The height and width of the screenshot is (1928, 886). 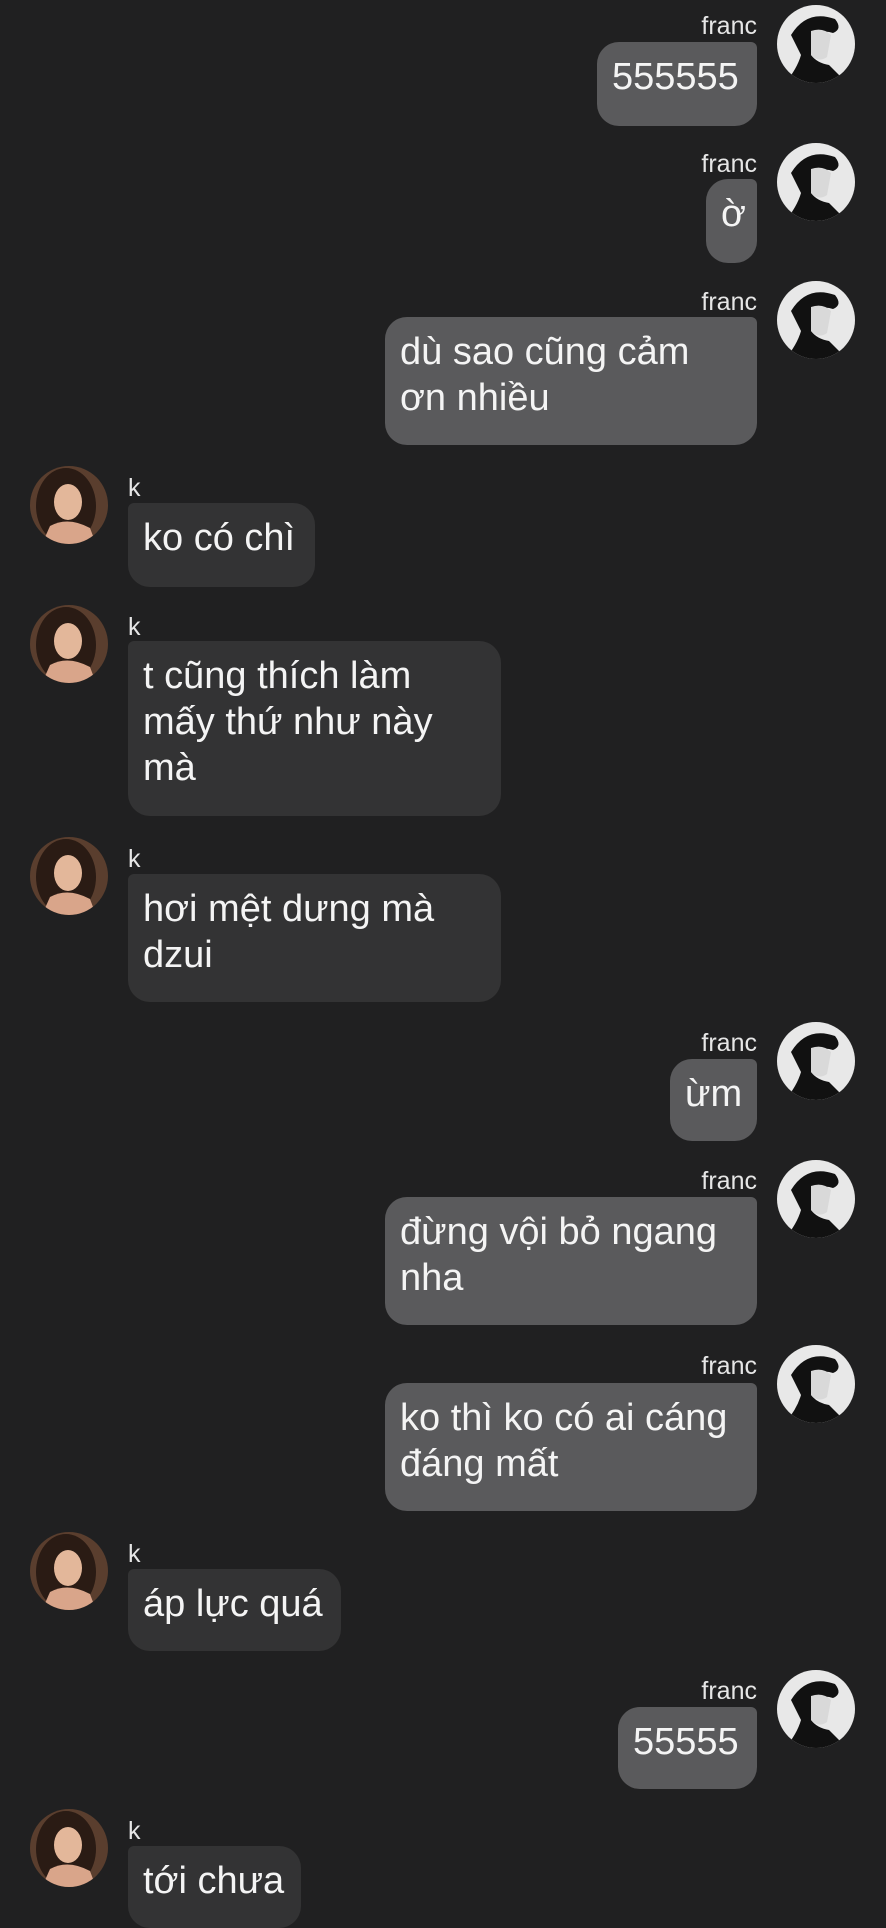 I want to click on message-bubble: tới chưa, so click(x=214, y=1887).